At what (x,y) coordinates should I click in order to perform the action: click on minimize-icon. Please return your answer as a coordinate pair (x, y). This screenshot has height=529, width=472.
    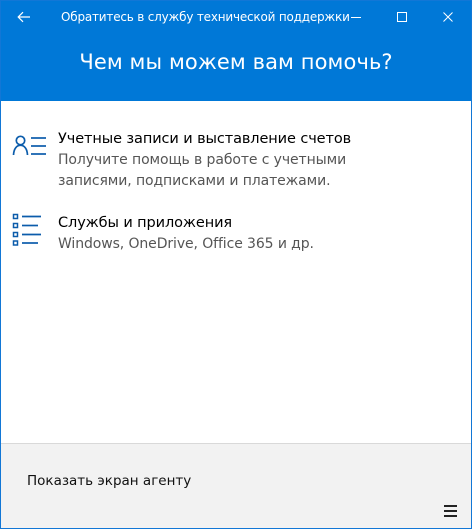
    Looking at the image, I should click on (356, 17).